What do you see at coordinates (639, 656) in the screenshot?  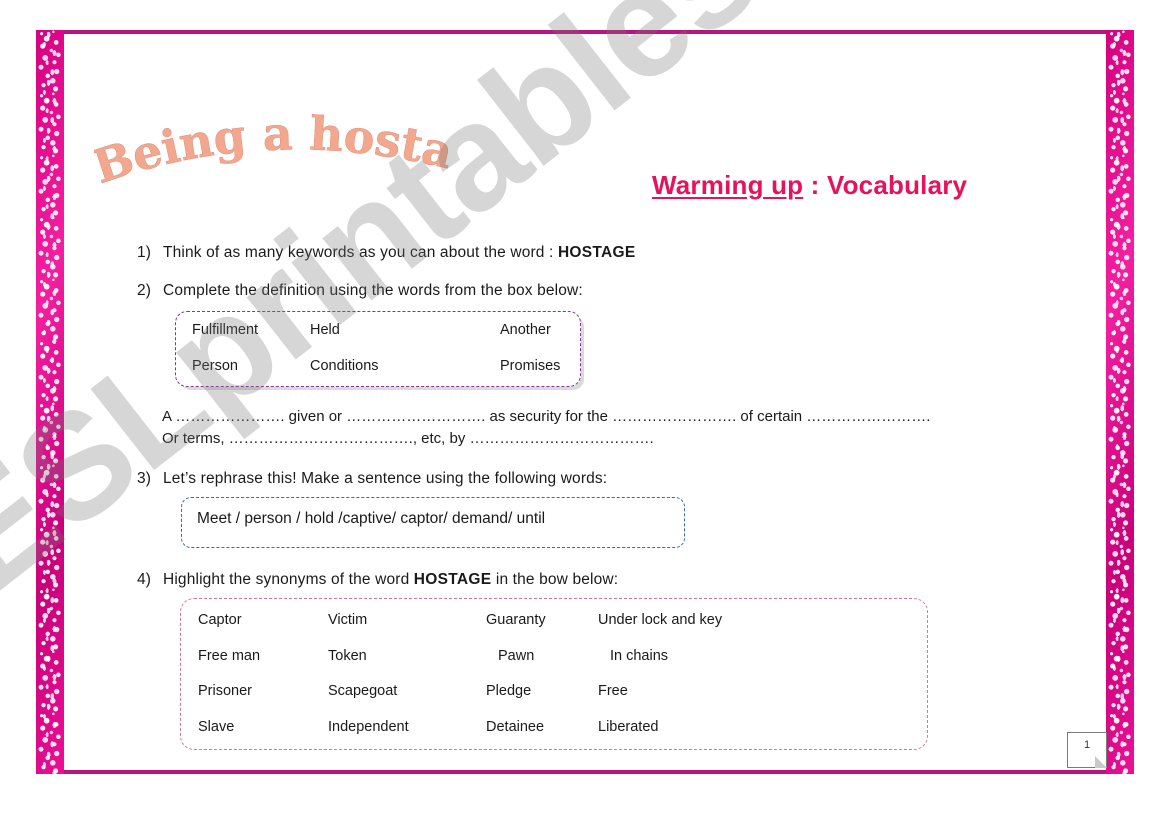 I see `synonym-word: In chains` at bounding box center [639, 656].